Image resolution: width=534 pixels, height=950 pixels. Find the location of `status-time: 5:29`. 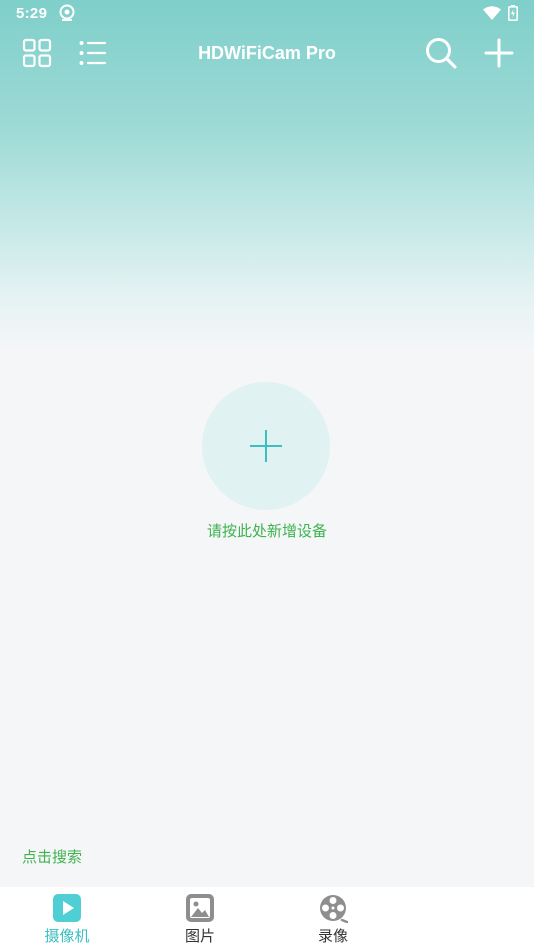

status-time: 5:29 is located at coordinates (32, 13).